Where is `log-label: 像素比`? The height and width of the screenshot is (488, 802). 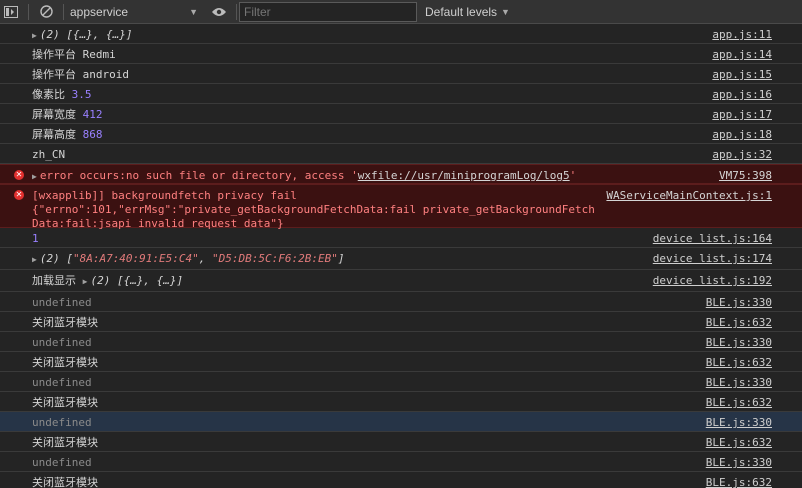
log-label: 像素比 is located at coordinates (48, 94).